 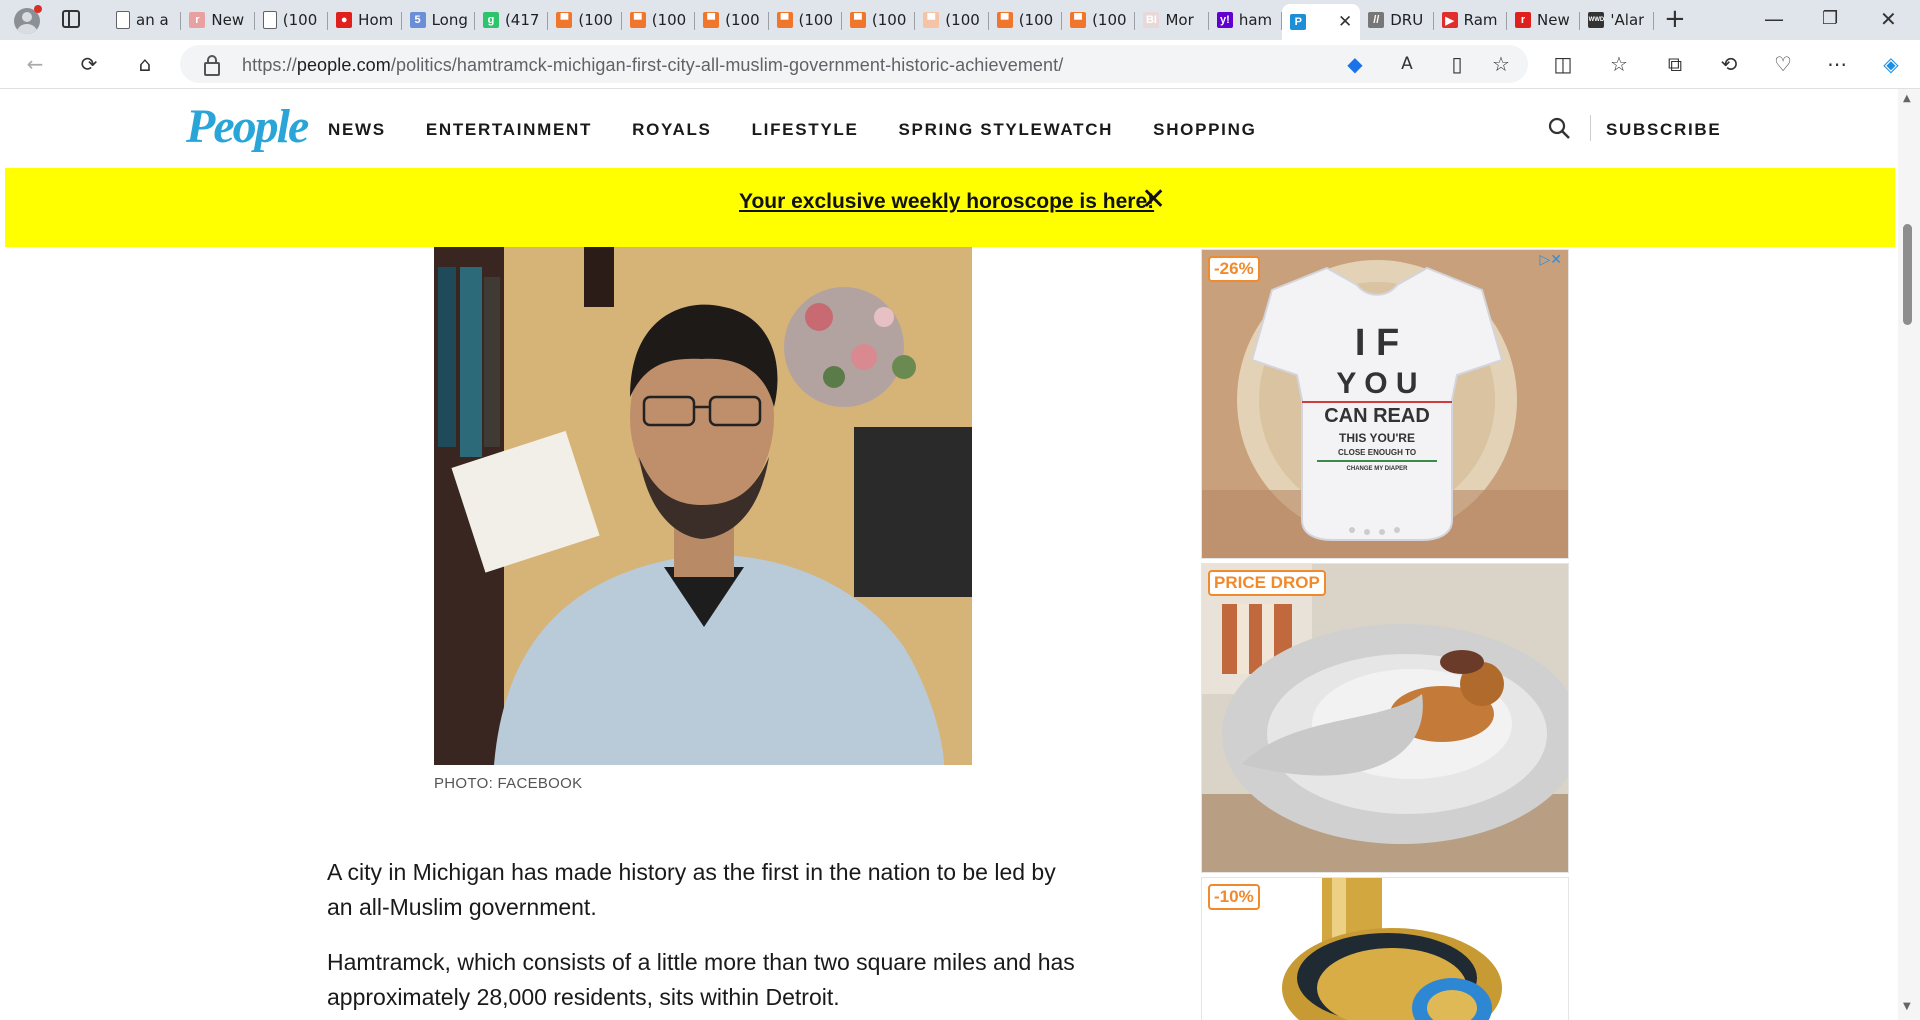 I want to click on page-icon, so click(x=123, y=20).